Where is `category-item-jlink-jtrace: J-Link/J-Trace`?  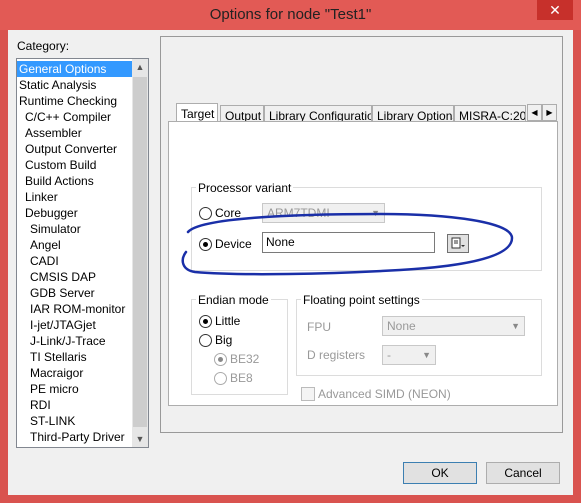 category-item-jlink-jtrace: J-Link/J-Trace is located at coordinates (74, 341).